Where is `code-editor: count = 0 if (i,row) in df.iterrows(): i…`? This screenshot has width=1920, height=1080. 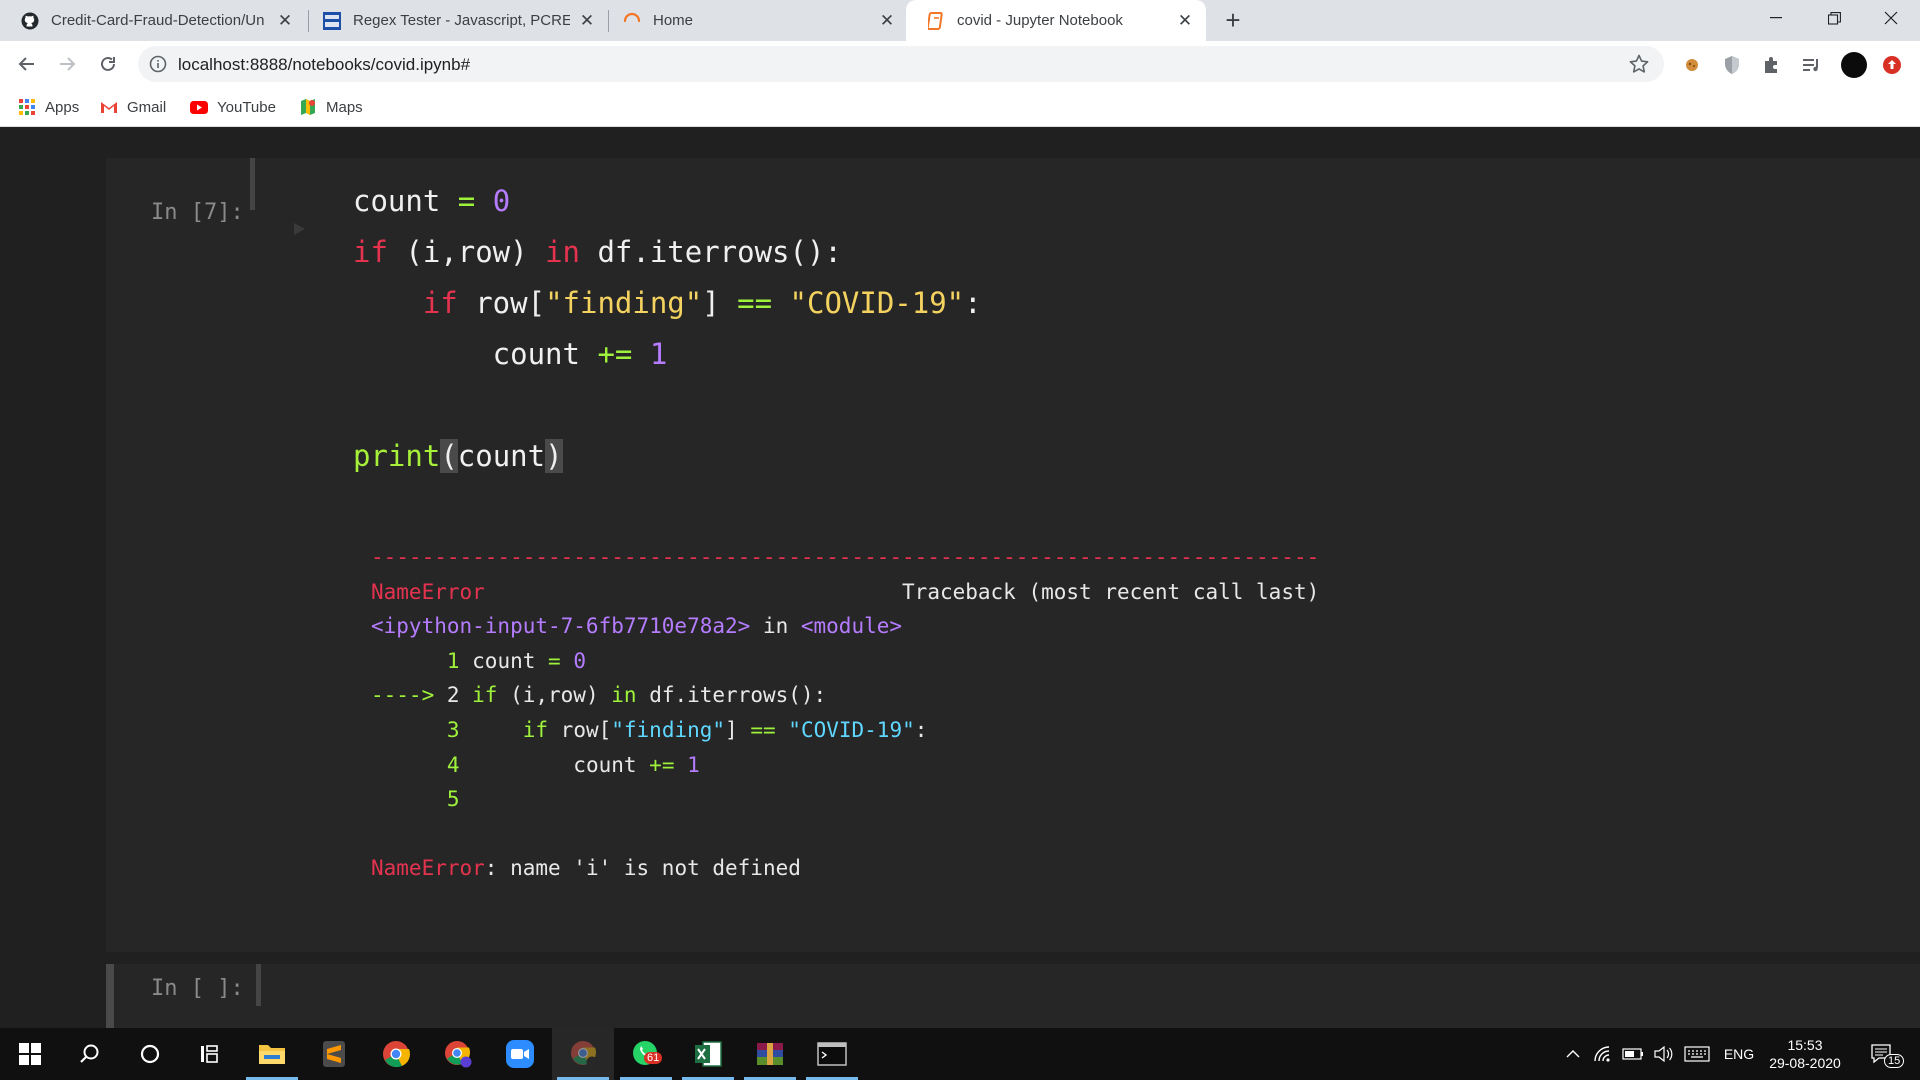 code-editor: count = 0 if (i,row) in df.iterrows(): i… is located at coordinates (667, 329).